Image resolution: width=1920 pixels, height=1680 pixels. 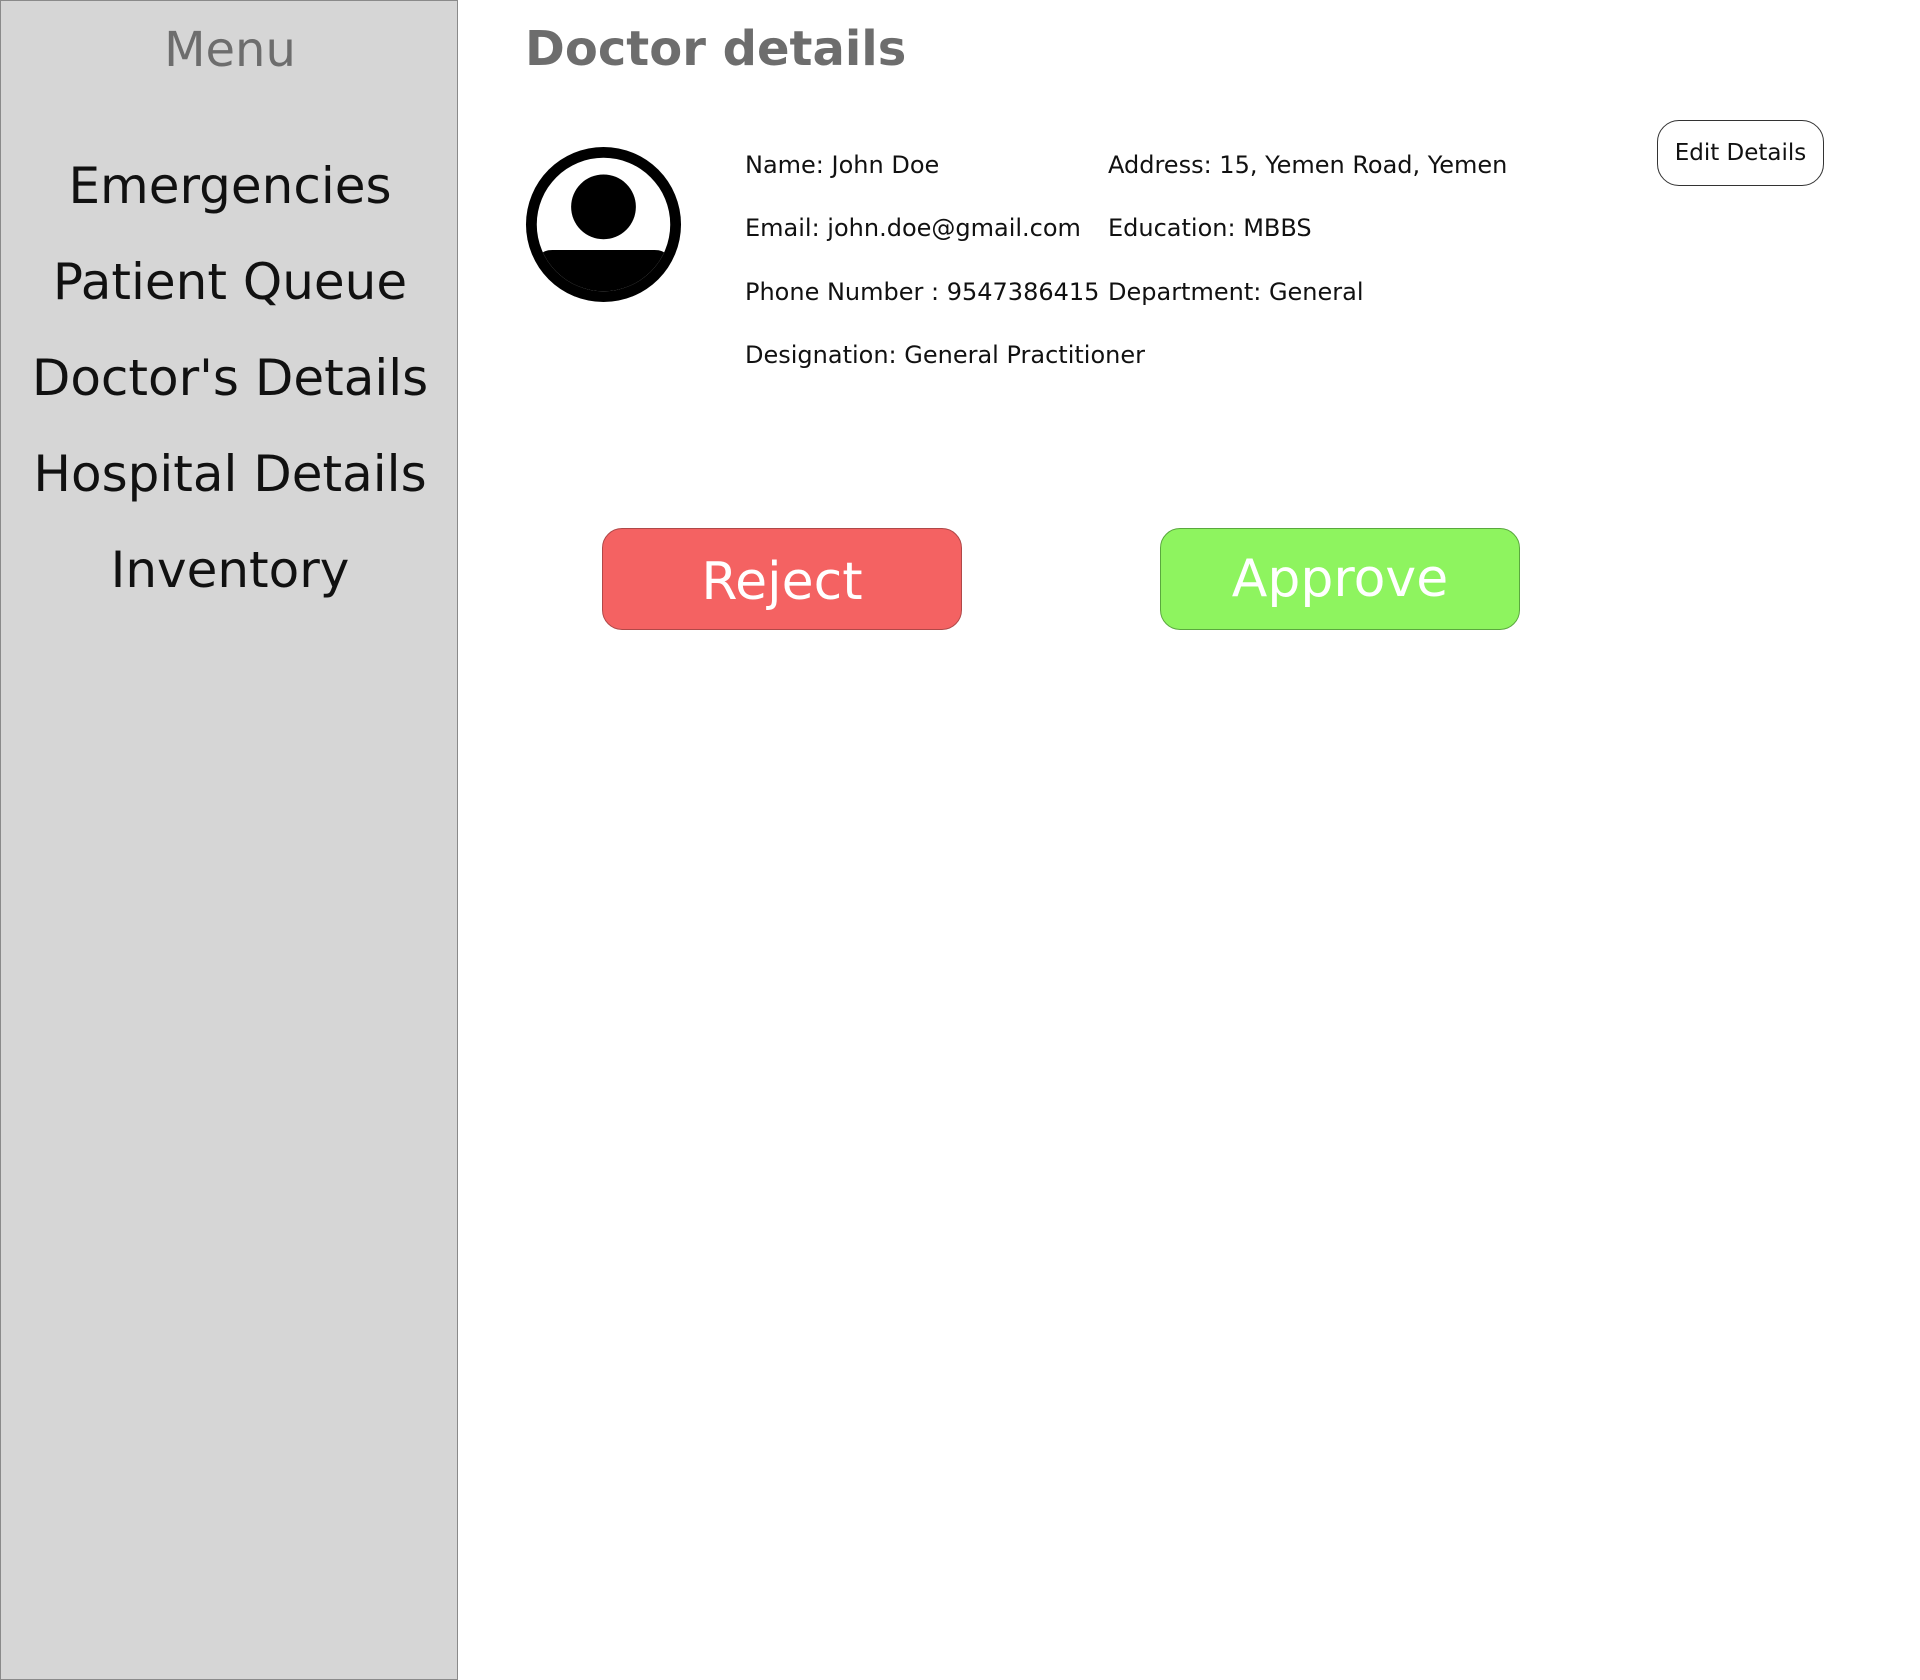 What do you see at coordinates (1210, 228) in the screenshot?
I see `doctor-education: Education: MBBS` at bounding box center [1210, 228].